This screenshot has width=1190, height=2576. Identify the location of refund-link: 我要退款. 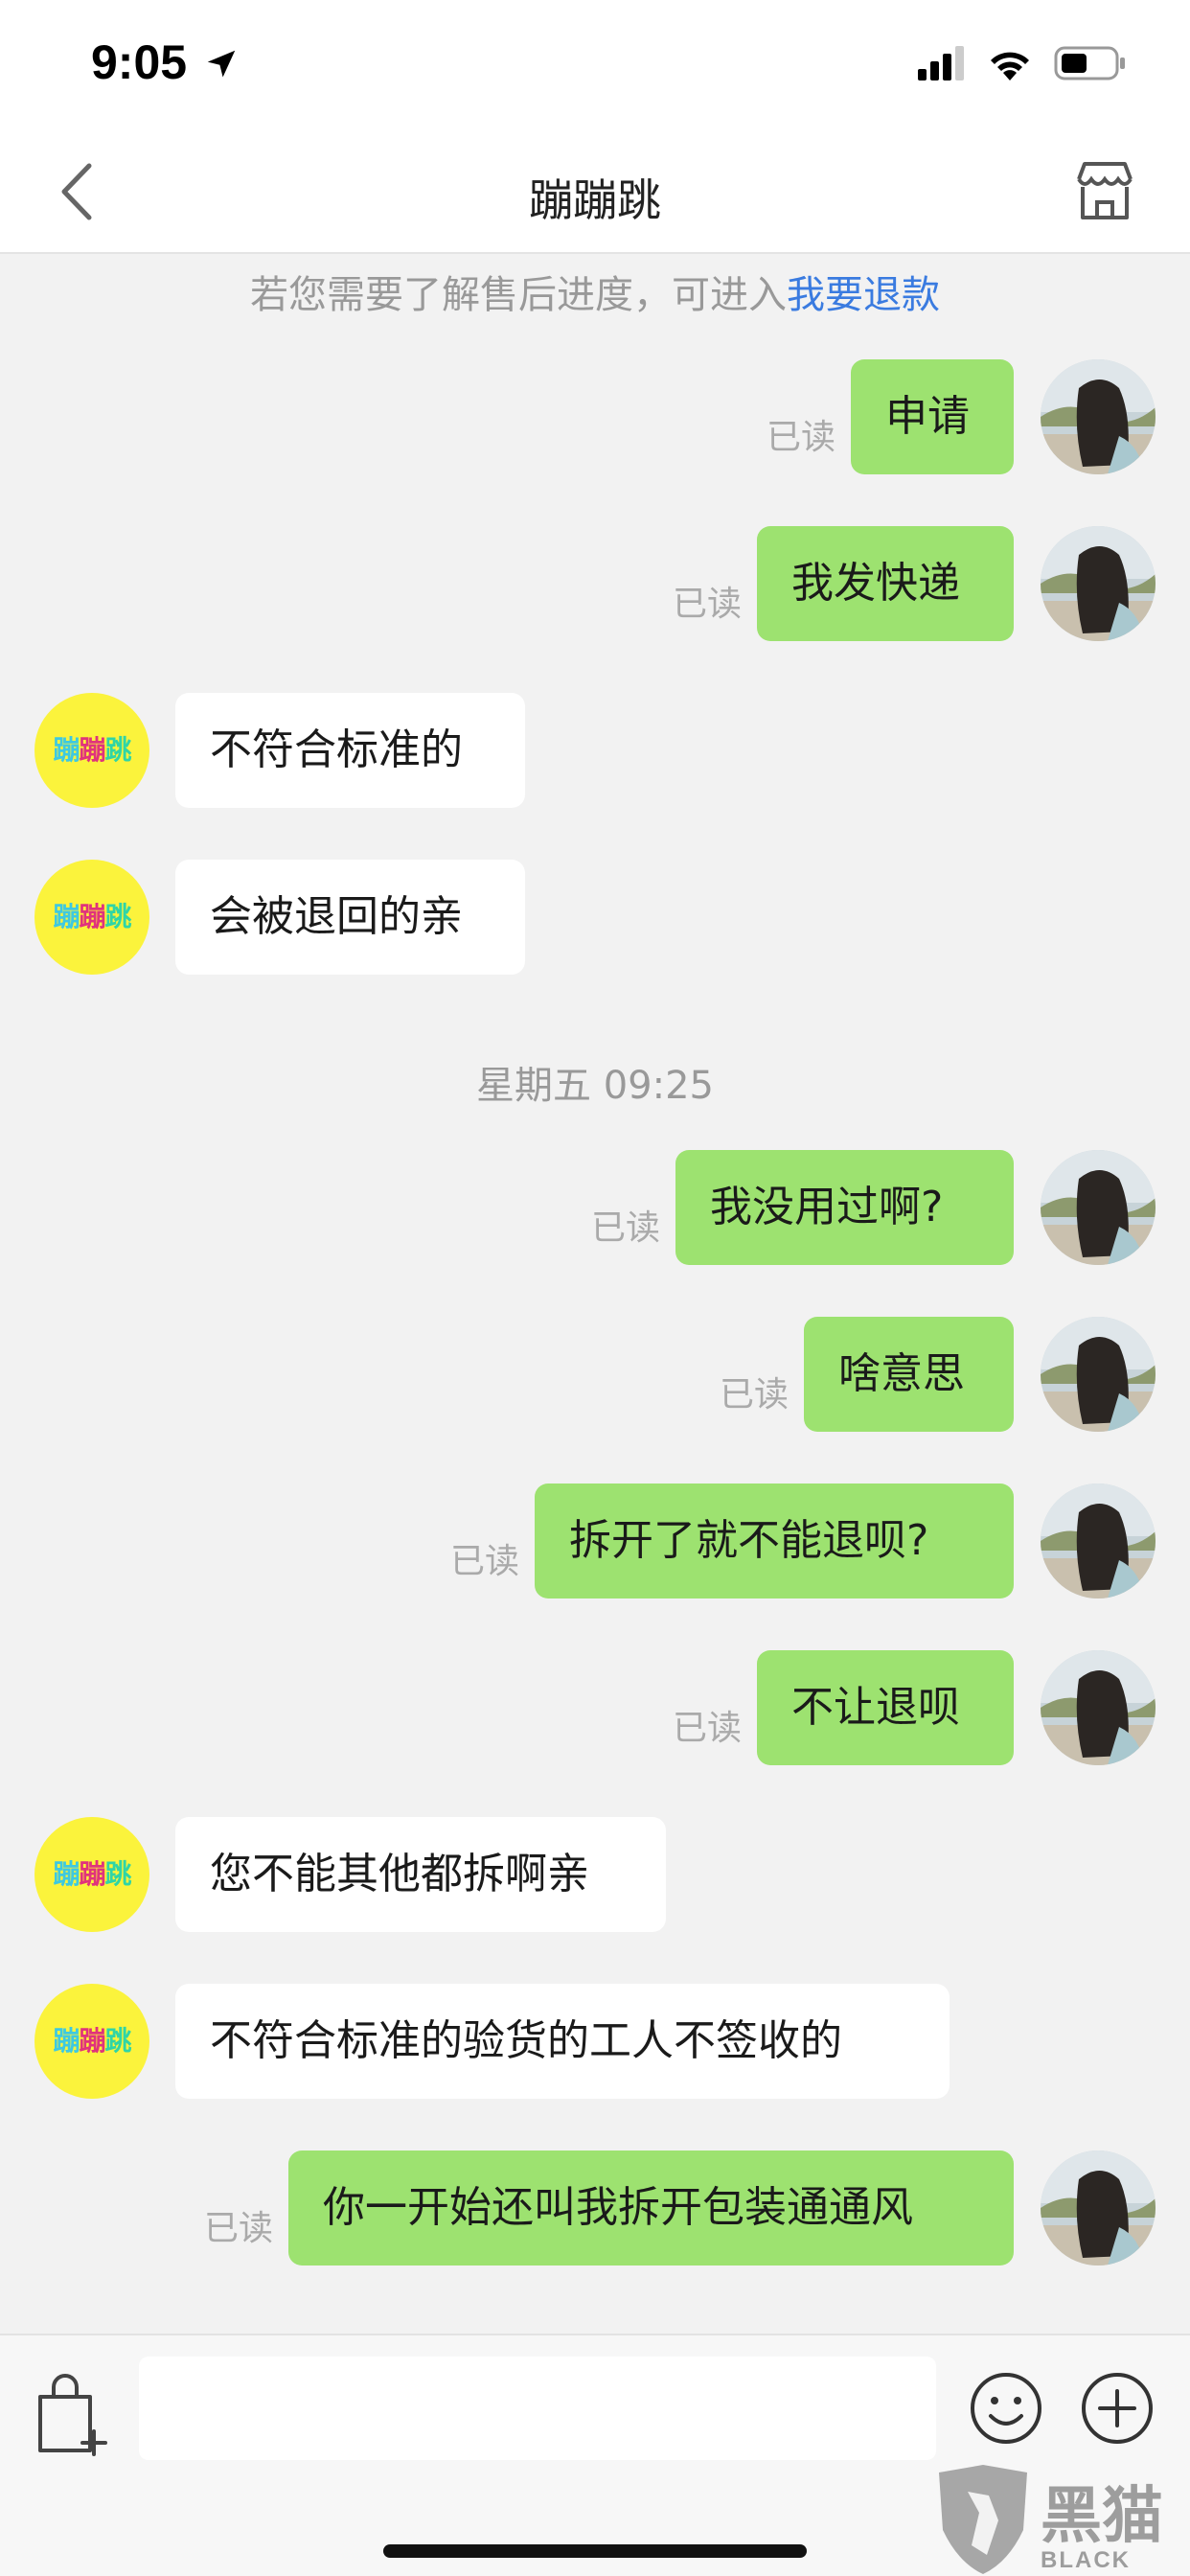
(864, 295).